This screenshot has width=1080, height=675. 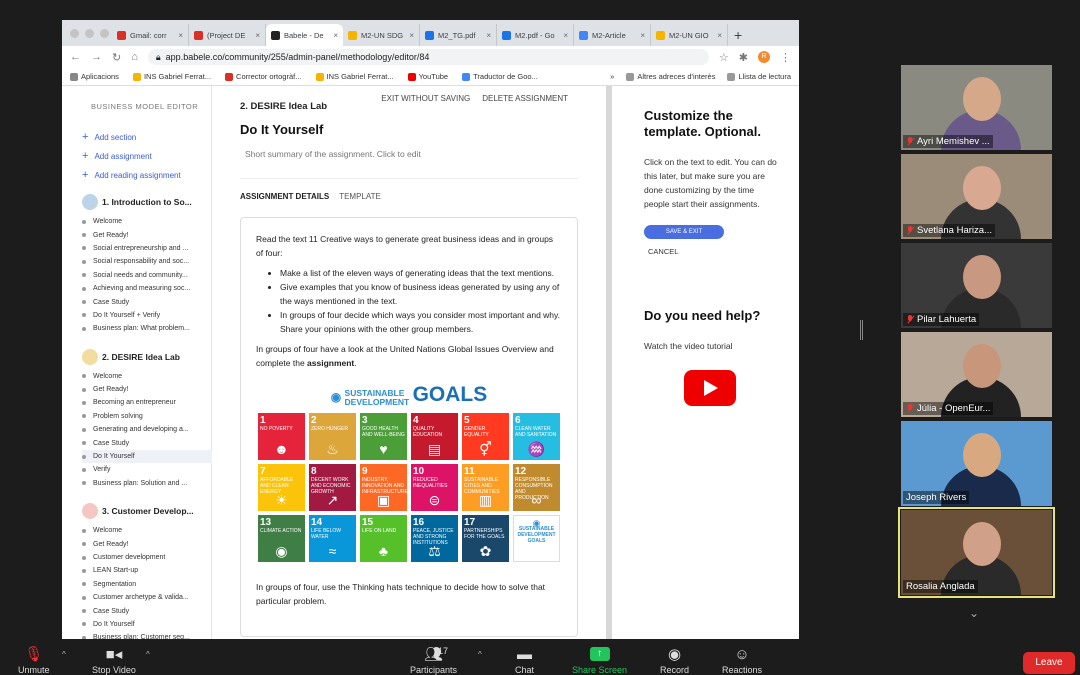 What do you see at coordinates (146, 356) in the screenshot?
I see `section-title: 2. DESIRE Idea Lab` at bounding box center [146, 356].